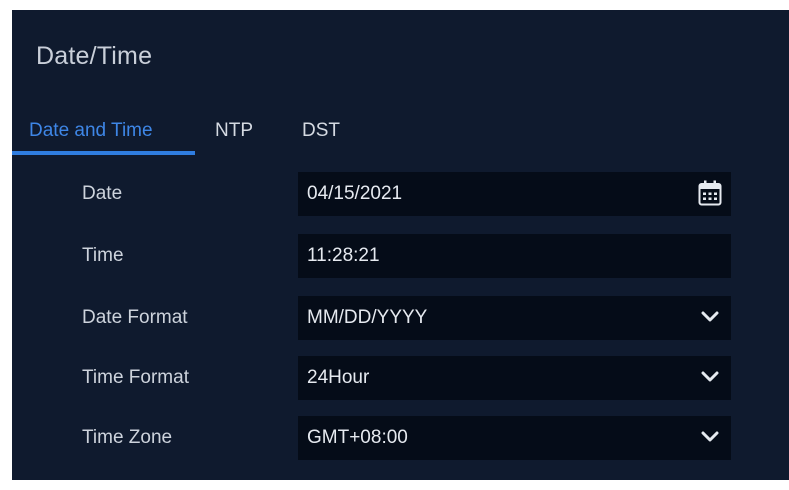  What do you see at coordinates (135, 377) in the screenshot?
I see `time-format-label: Time Format` at bounding box center [135, 377].